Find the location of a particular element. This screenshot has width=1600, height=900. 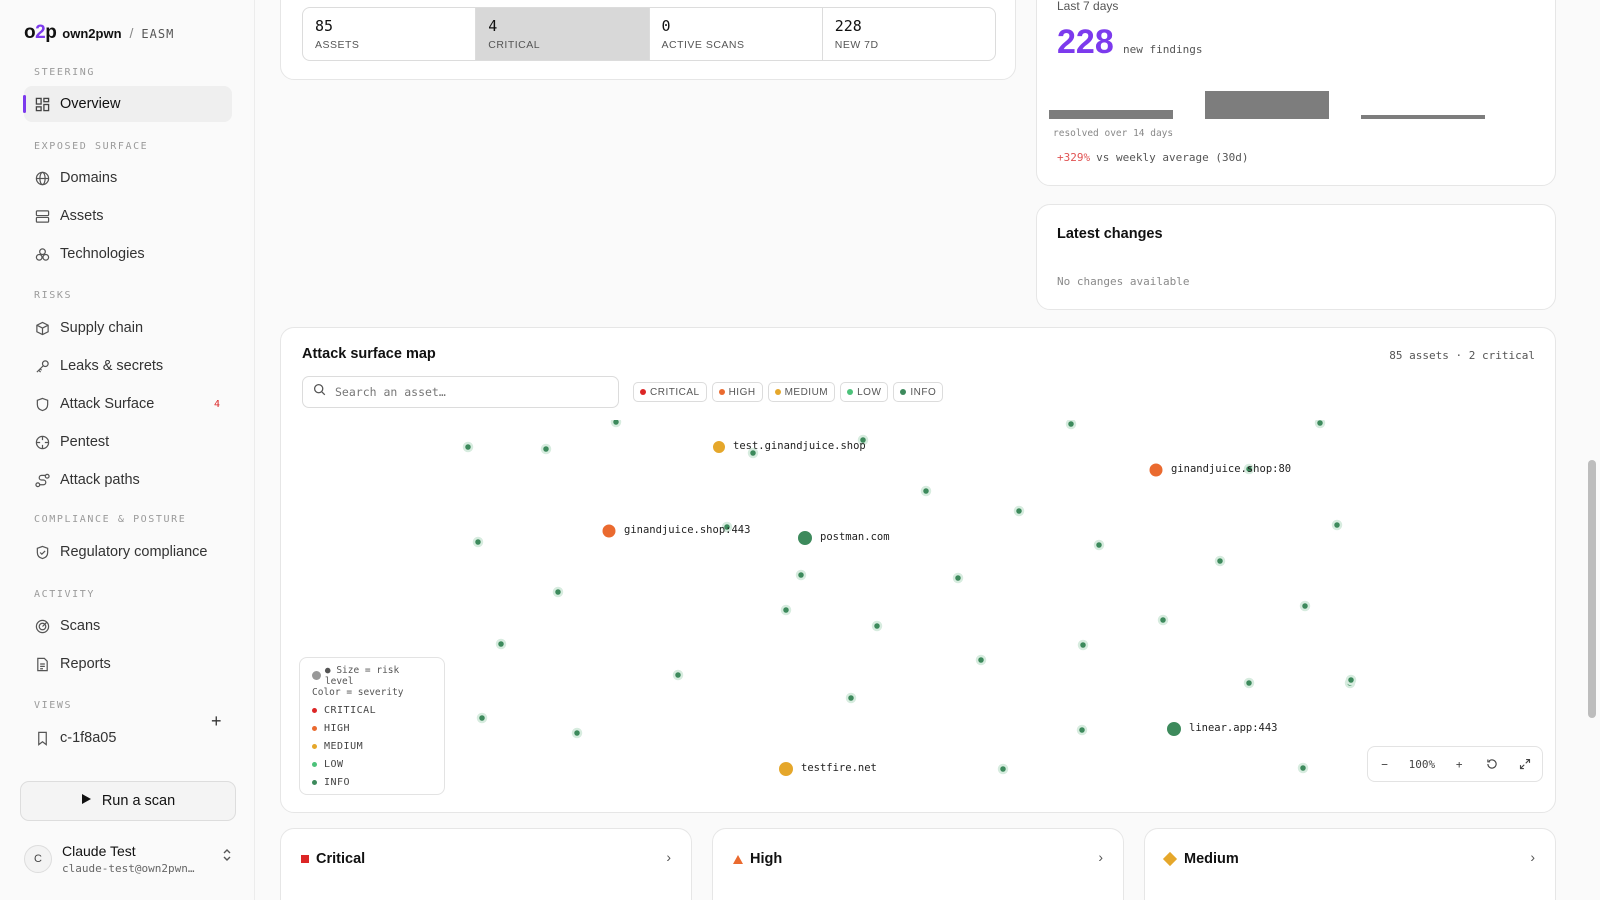

filter-chip-critical: CRITICAL is located at coordinates (670, 392).